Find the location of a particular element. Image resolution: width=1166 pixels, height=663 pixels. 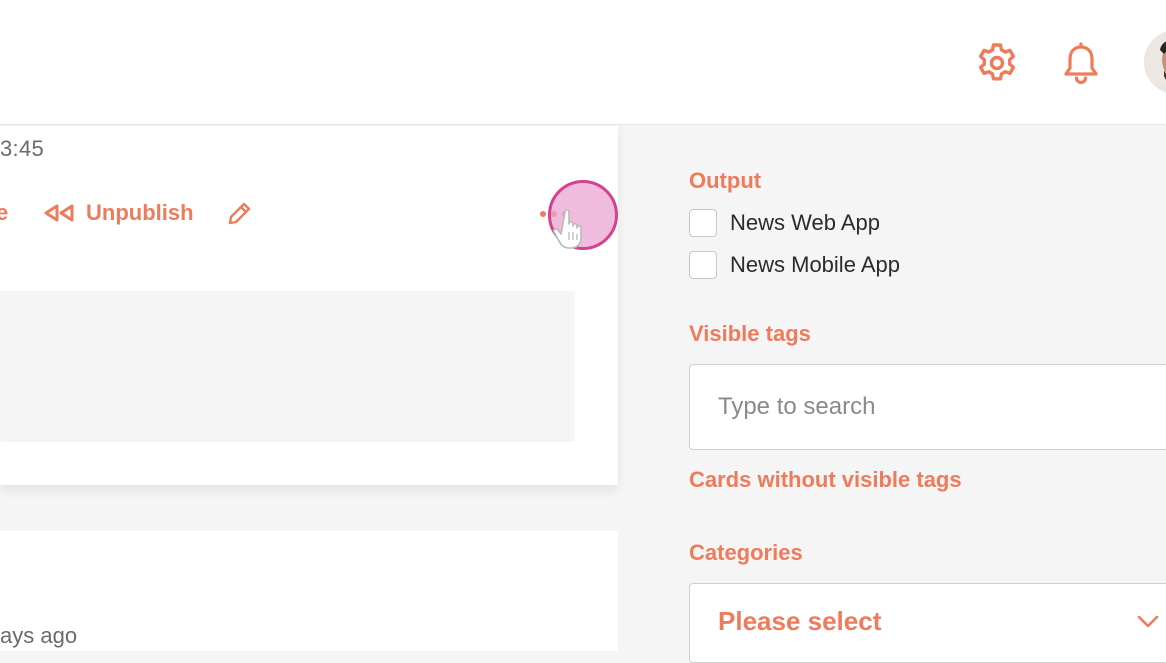

output-option-mobile: News Mobile App is located at coordinates (794, 265).